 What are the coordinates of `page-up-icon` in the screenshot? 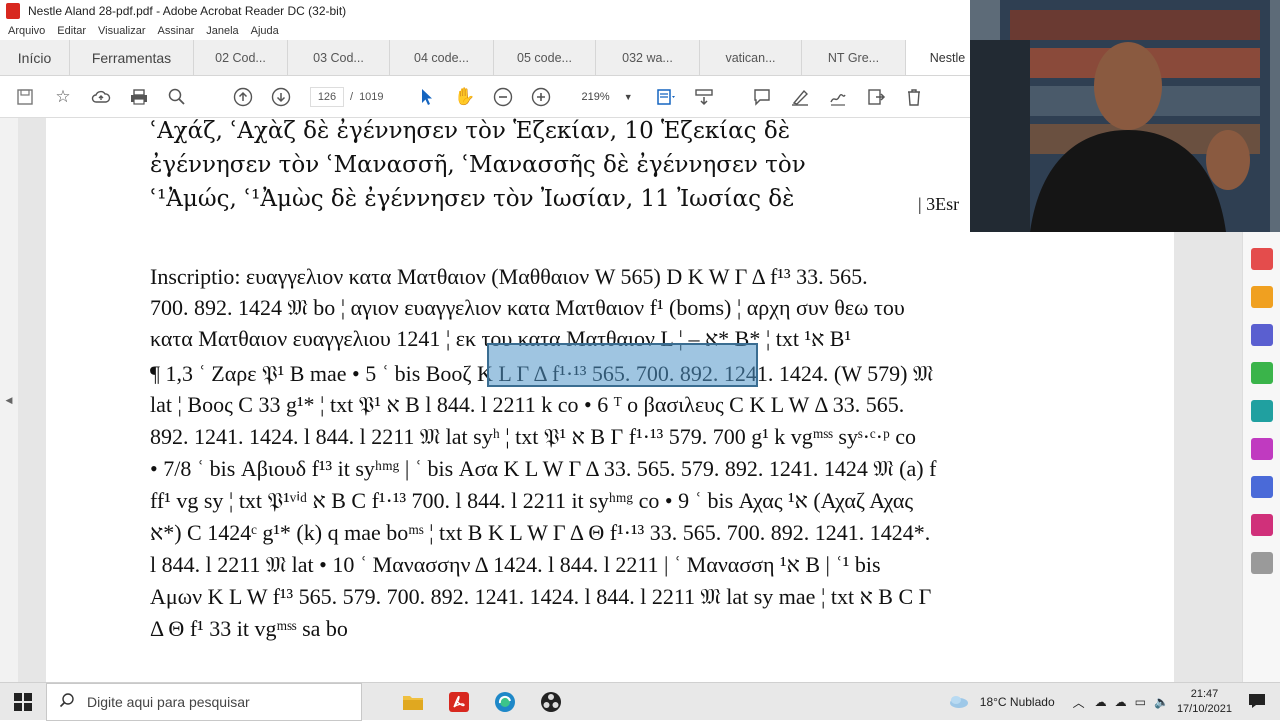 It's located at (243, 97).